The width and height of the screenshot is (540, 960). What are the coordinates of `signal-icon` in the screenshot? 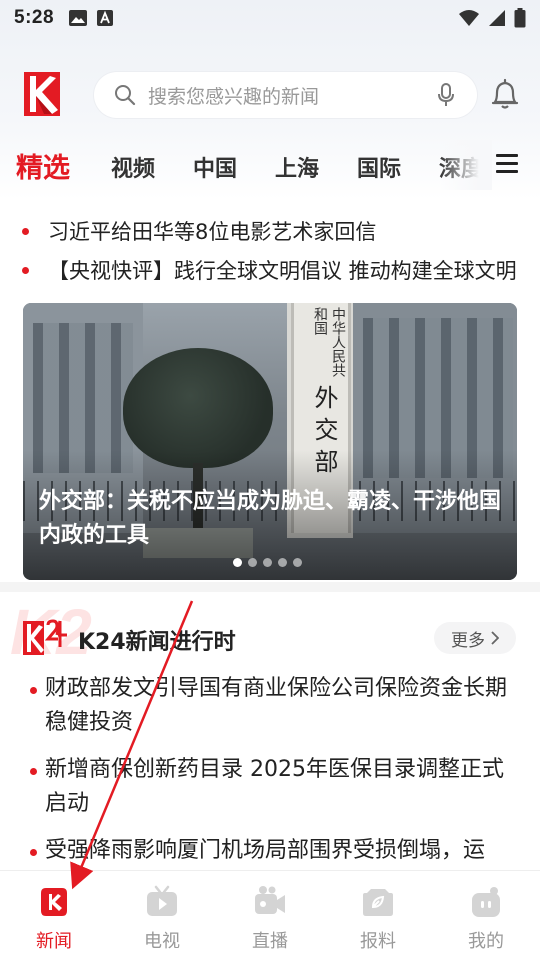 It's located at (497, 18).